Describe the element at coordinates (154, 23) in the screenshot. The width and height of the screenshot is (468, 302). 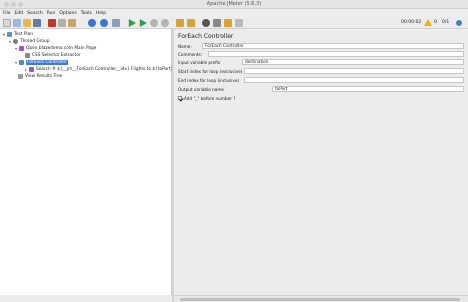
I see `stop-icon` at that location.